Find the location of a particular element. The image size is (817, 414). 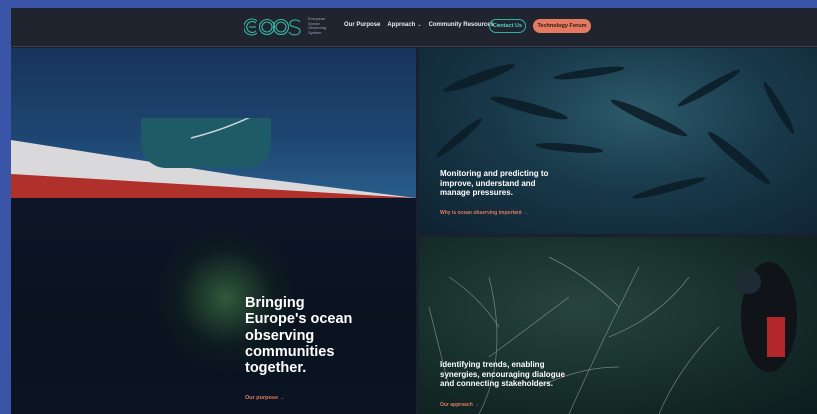

chevron-down-icon: ⌄ is located at coordinates (419, 25).